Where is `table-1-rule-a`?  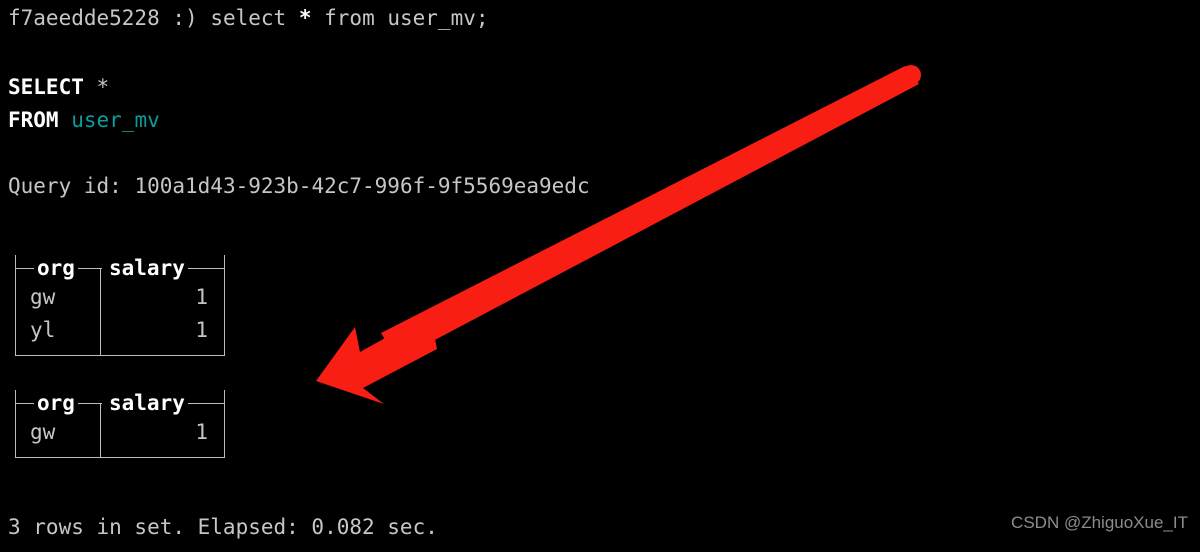 table-1-rule-a is located at coordinates (25, 268).